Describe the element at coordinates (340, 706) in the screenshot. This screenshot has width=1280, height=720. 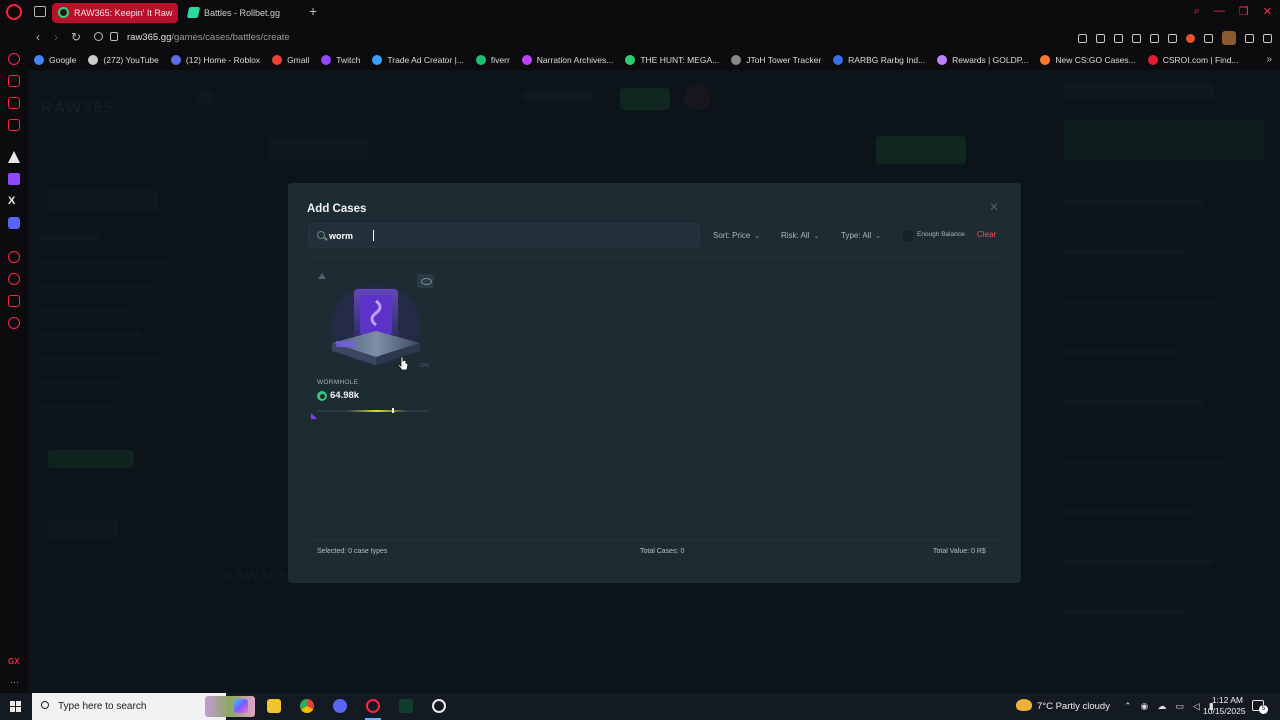
I see `discord-taskbar-icon` at that location.